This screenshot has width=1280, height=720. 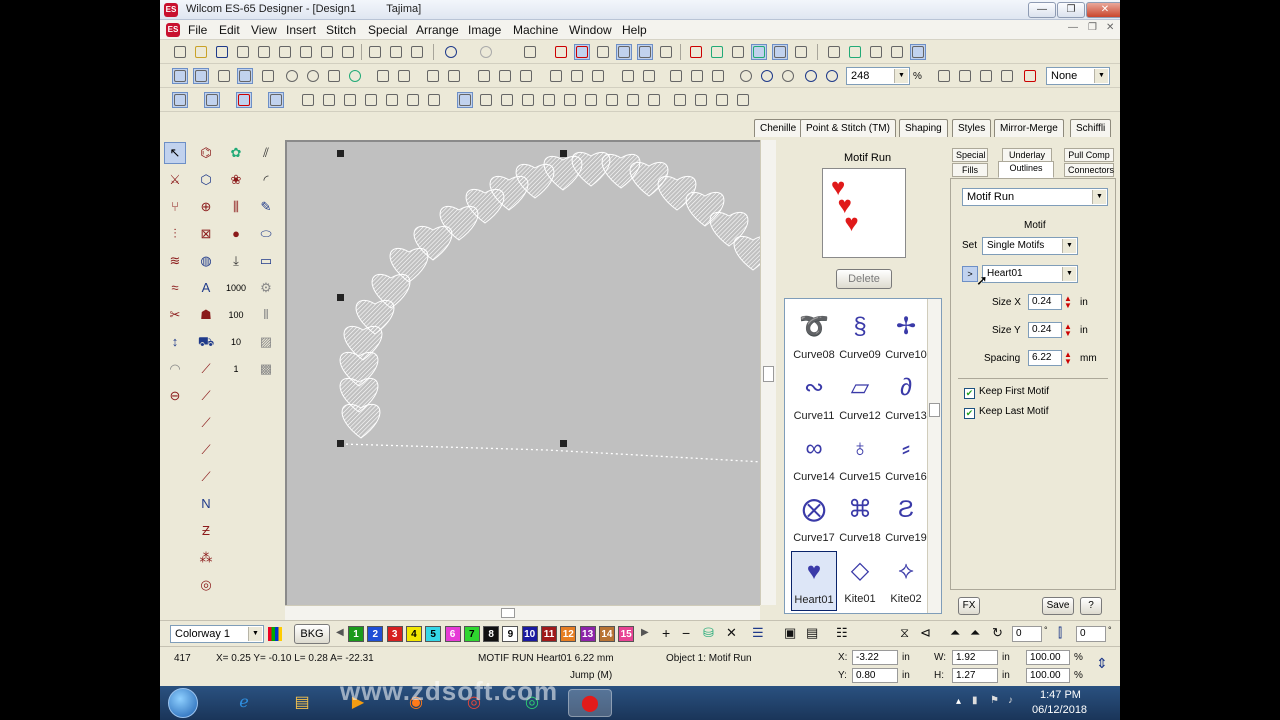 I want to click on size-y-input: 0.24 ▲ ▼, so click(x=1050, y=330).